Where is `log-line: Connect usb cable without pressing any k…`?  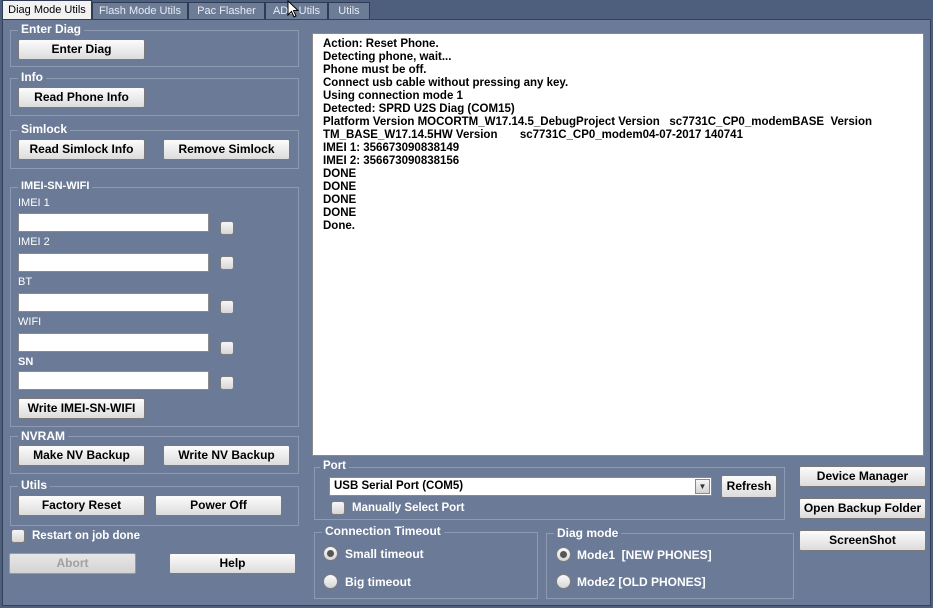
log-line: Connect usb cable without pressing any k… is located at coordinates (446, 83).